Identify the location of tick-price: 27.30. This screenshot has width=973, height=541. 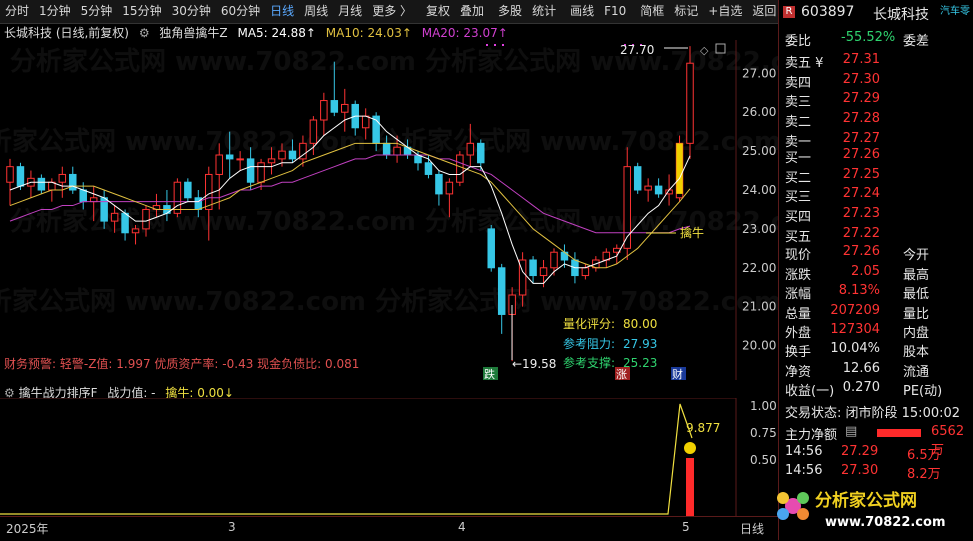
(860, 470).